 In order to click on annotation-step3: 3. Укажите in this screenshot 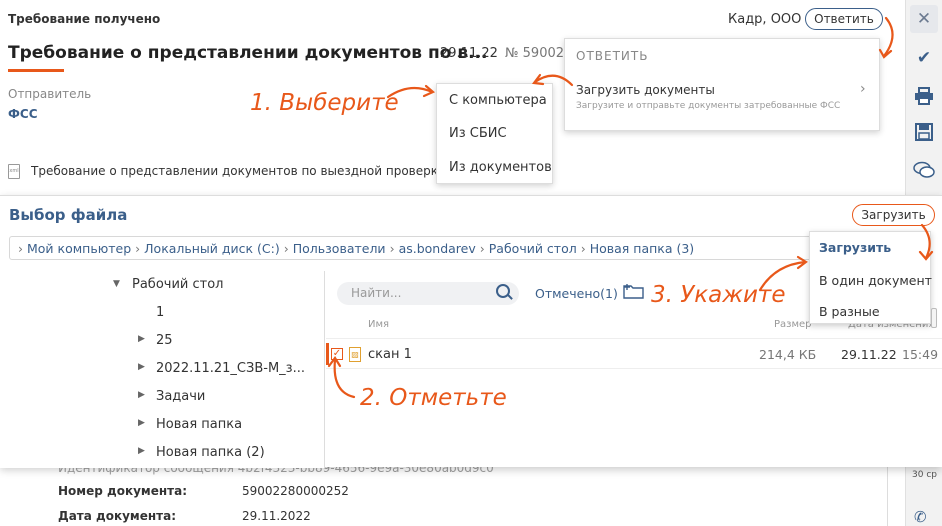, I will do `click(718, 295)`.